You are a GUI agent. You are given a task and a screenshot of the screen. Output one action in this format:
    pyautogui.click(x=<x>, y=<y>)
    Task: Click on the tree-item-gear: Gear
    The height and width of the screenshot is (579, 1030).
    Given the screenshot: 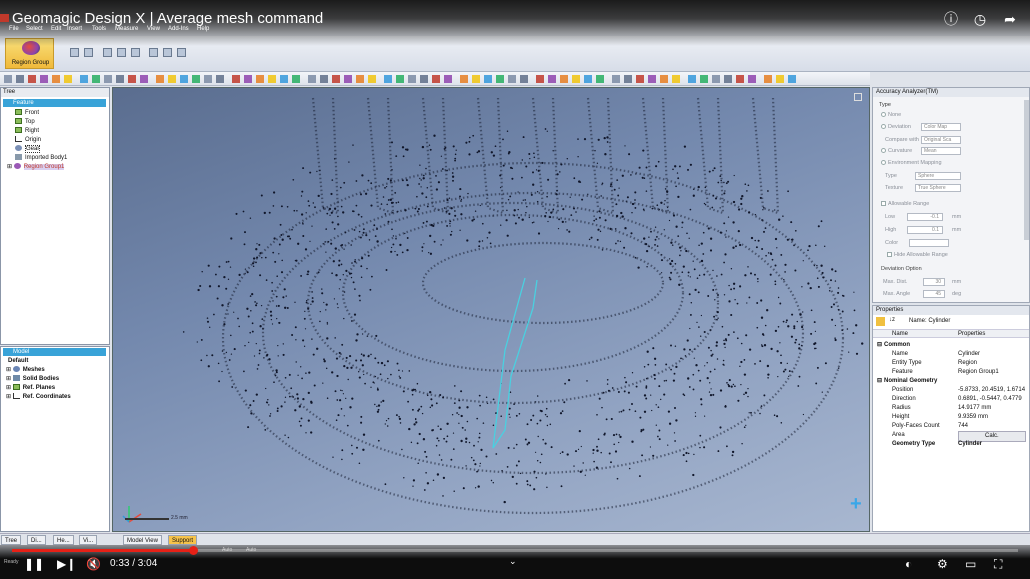 What is the action you would take?
    pyautogui.click(x=28, y=149)
    